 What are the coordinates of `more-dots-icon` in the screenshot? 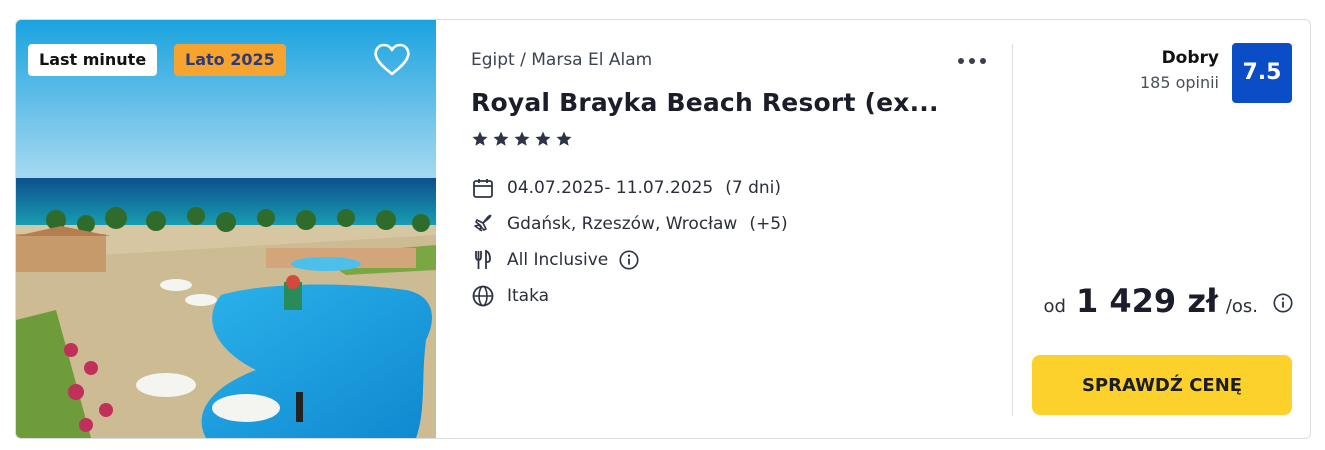 It's located at (972, 61).